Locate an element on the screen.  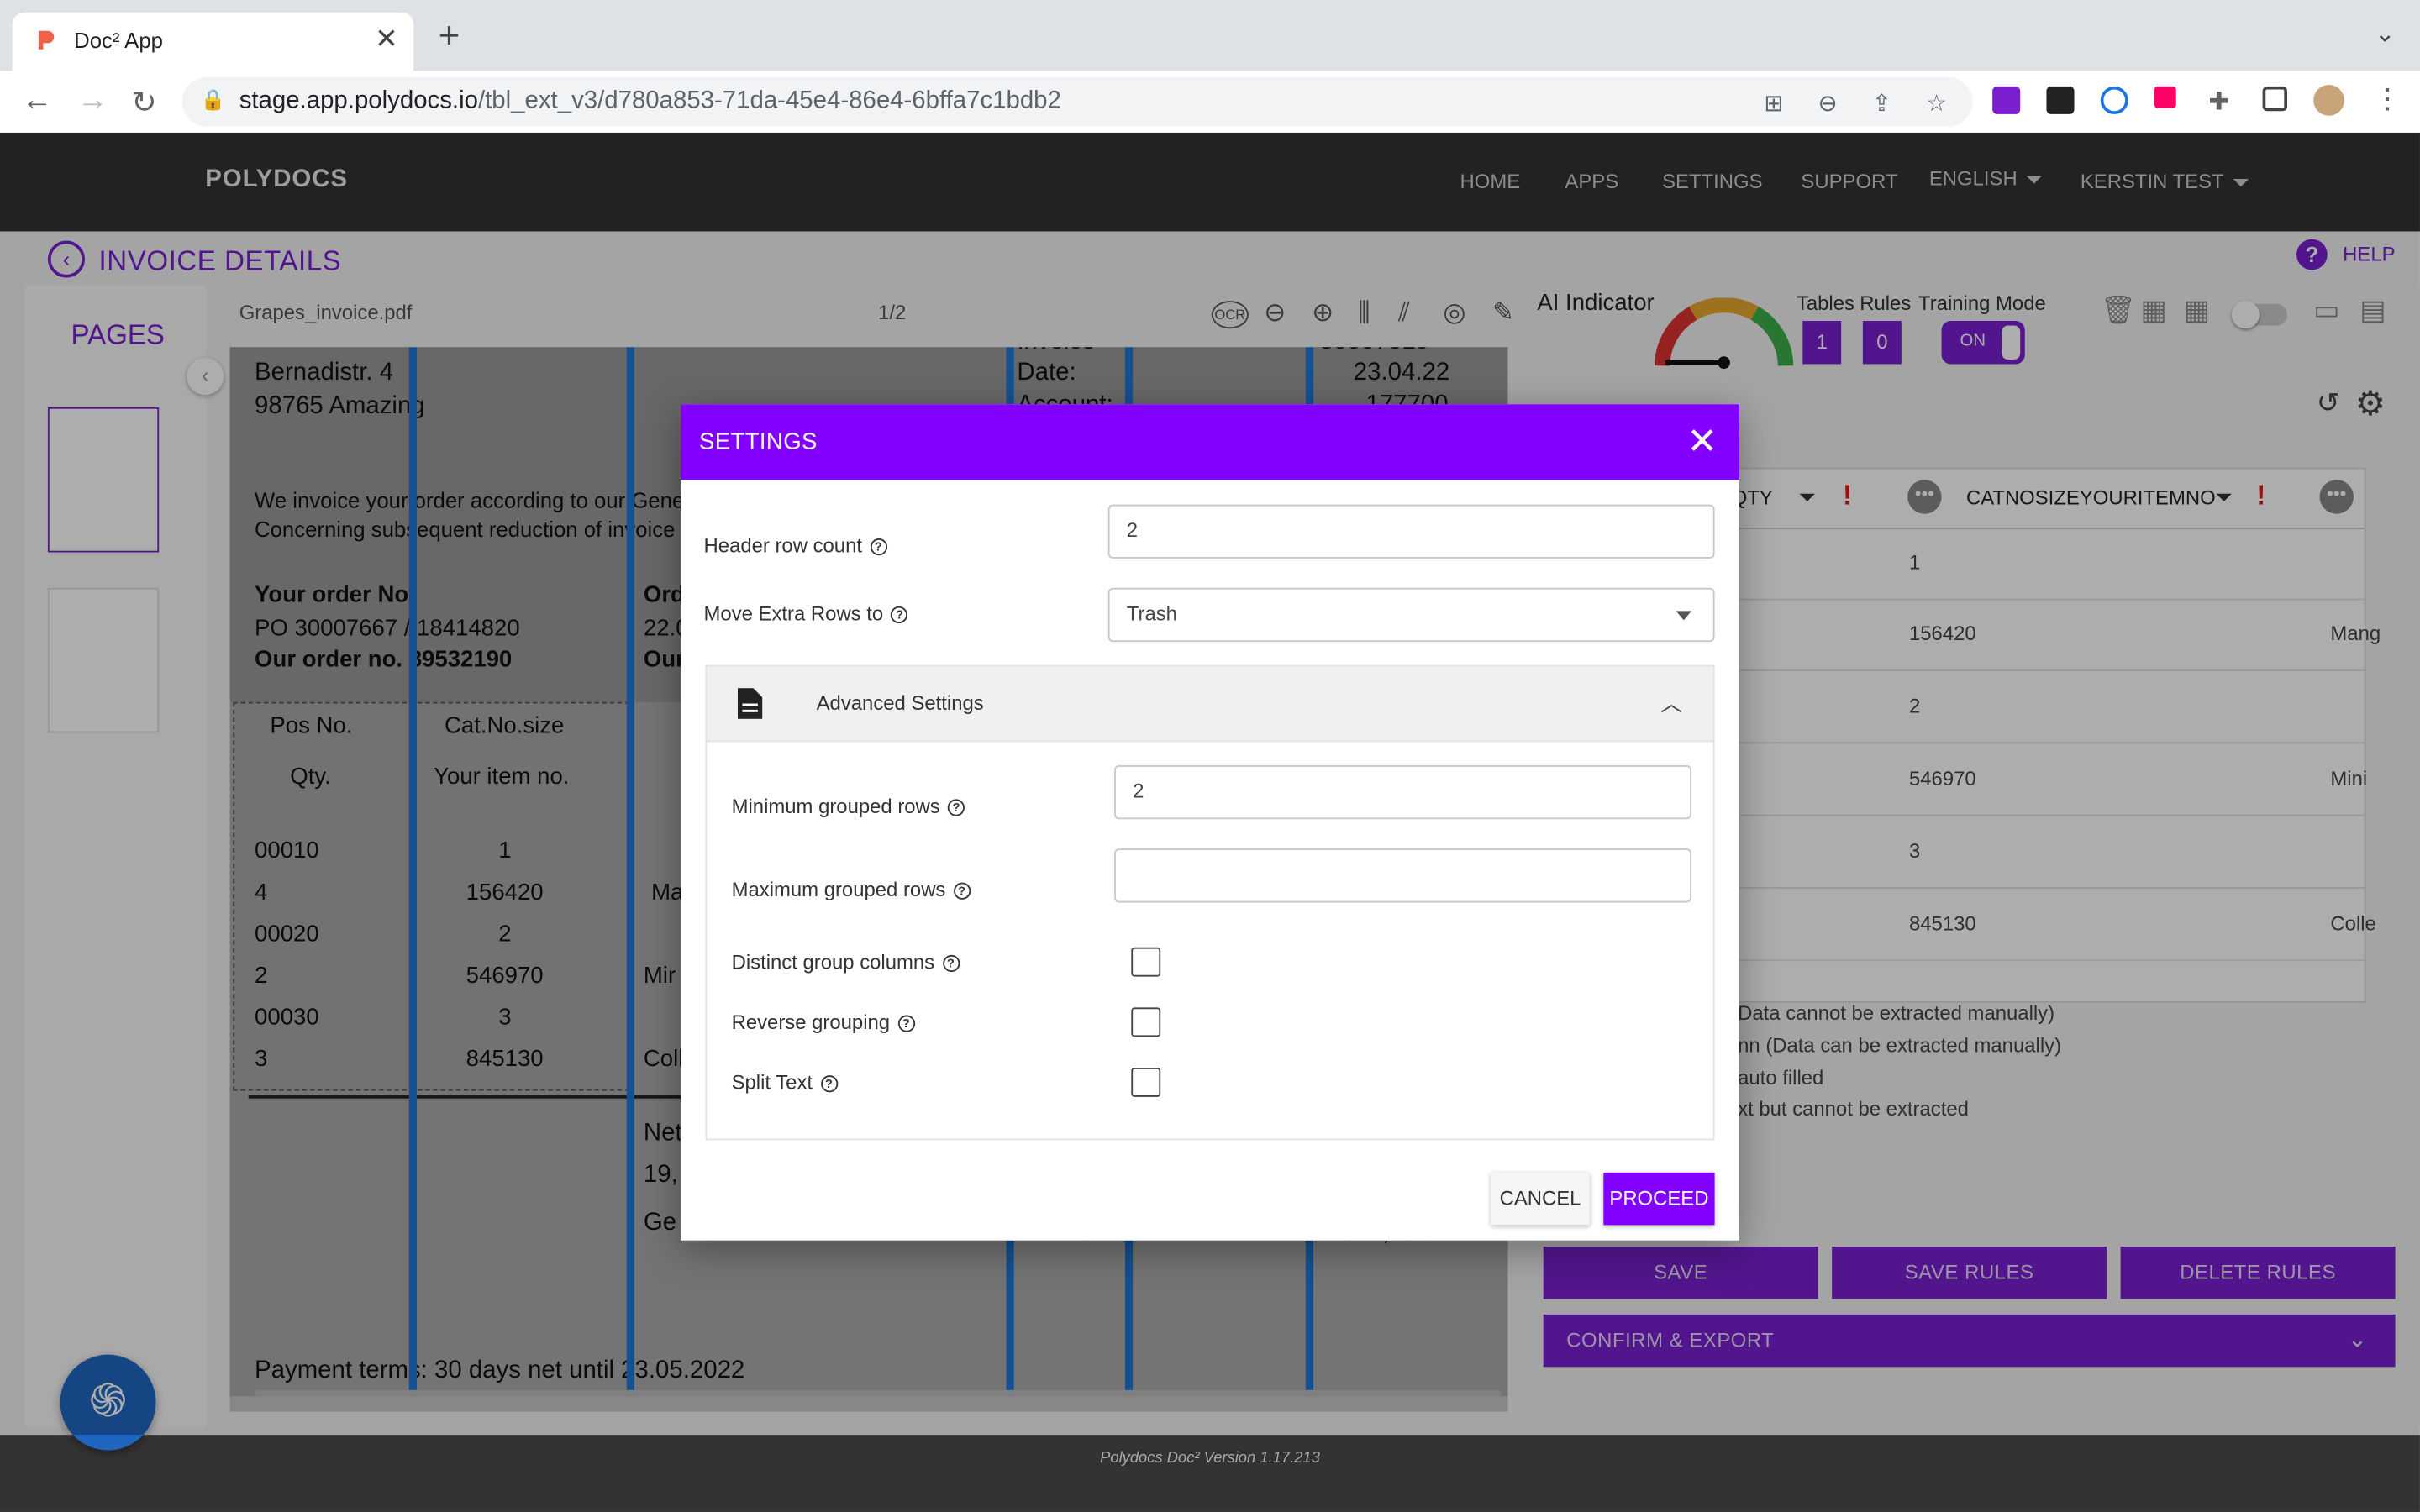
header-row-count-input: 2 is located at coordinates (1411, 531).